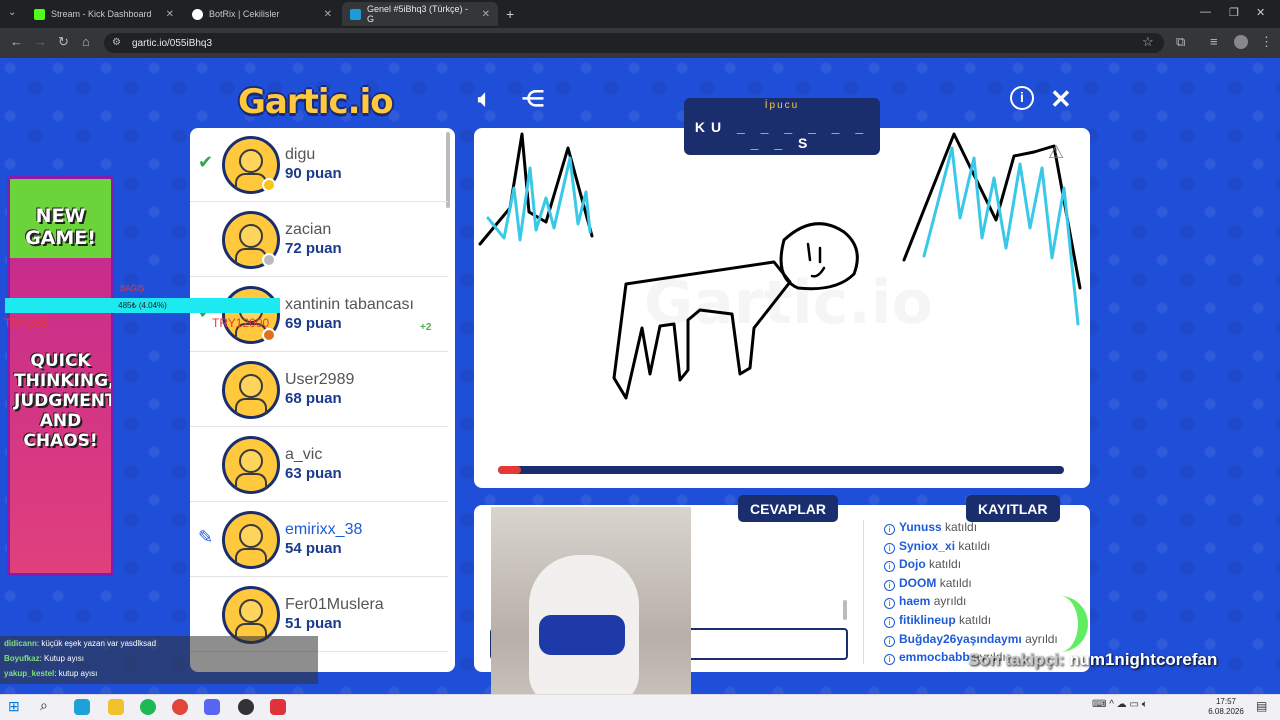 This screenshot has height=720, width=1280. I want to click on url-text: gartic.io/055iBhq3, so click(172, 43).